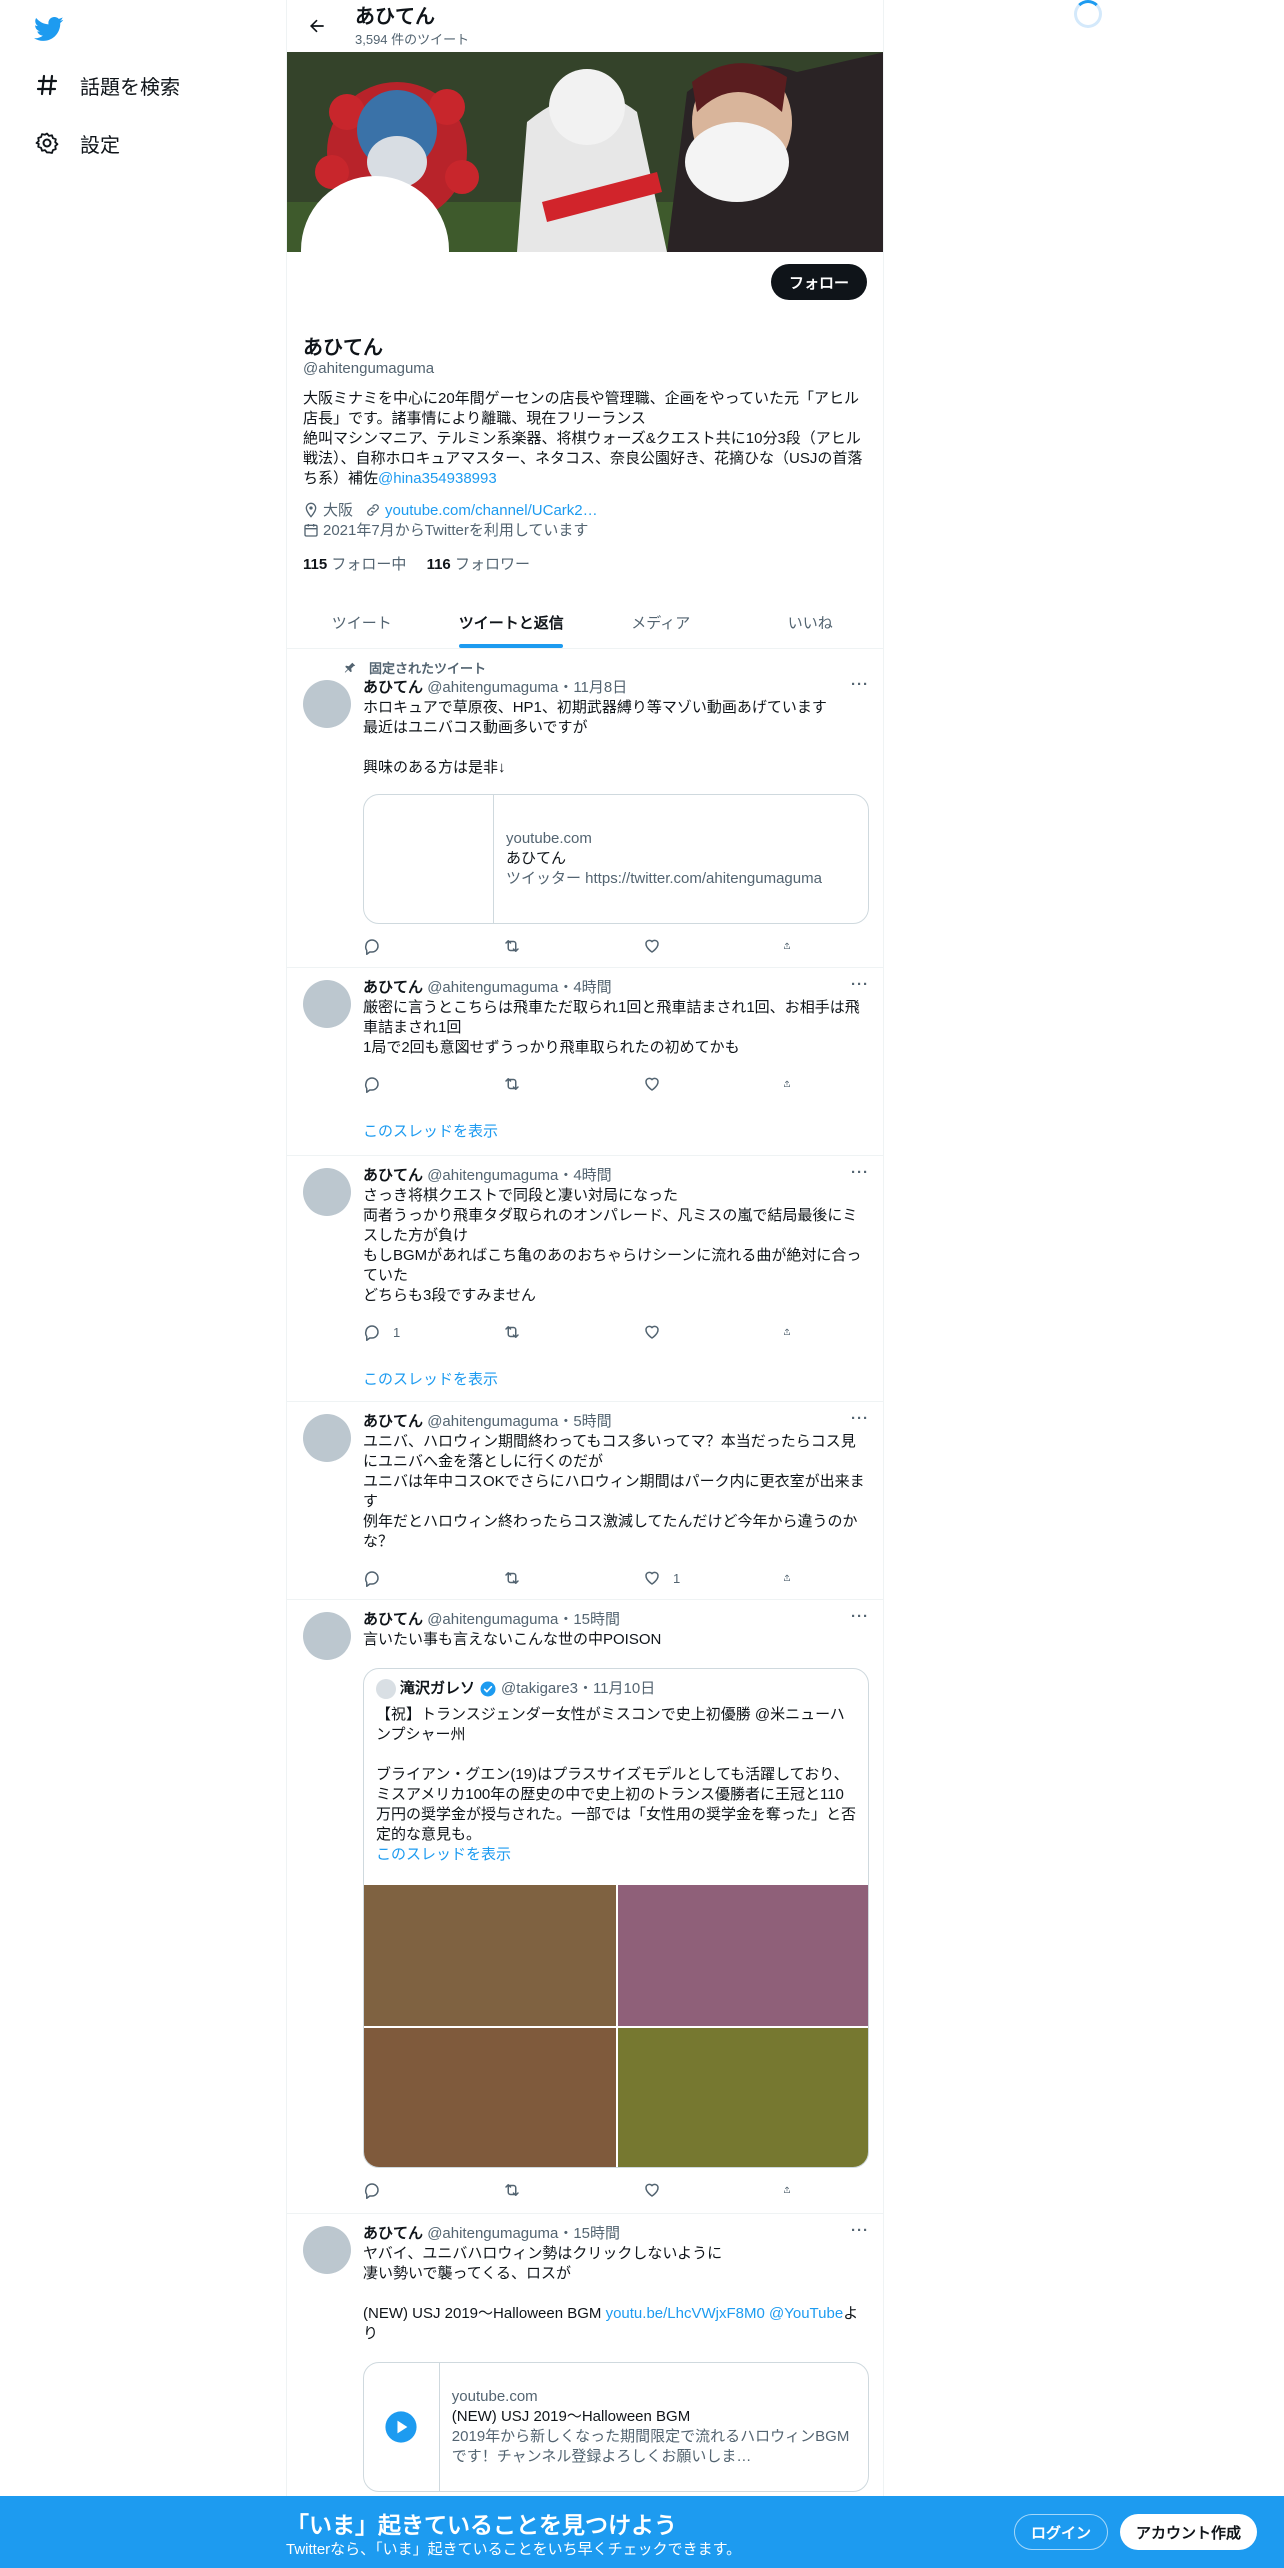 This screenshot has height=2568, width=1284. I want to click on followers-stat: 116 フォロワー, so click(478, 564).